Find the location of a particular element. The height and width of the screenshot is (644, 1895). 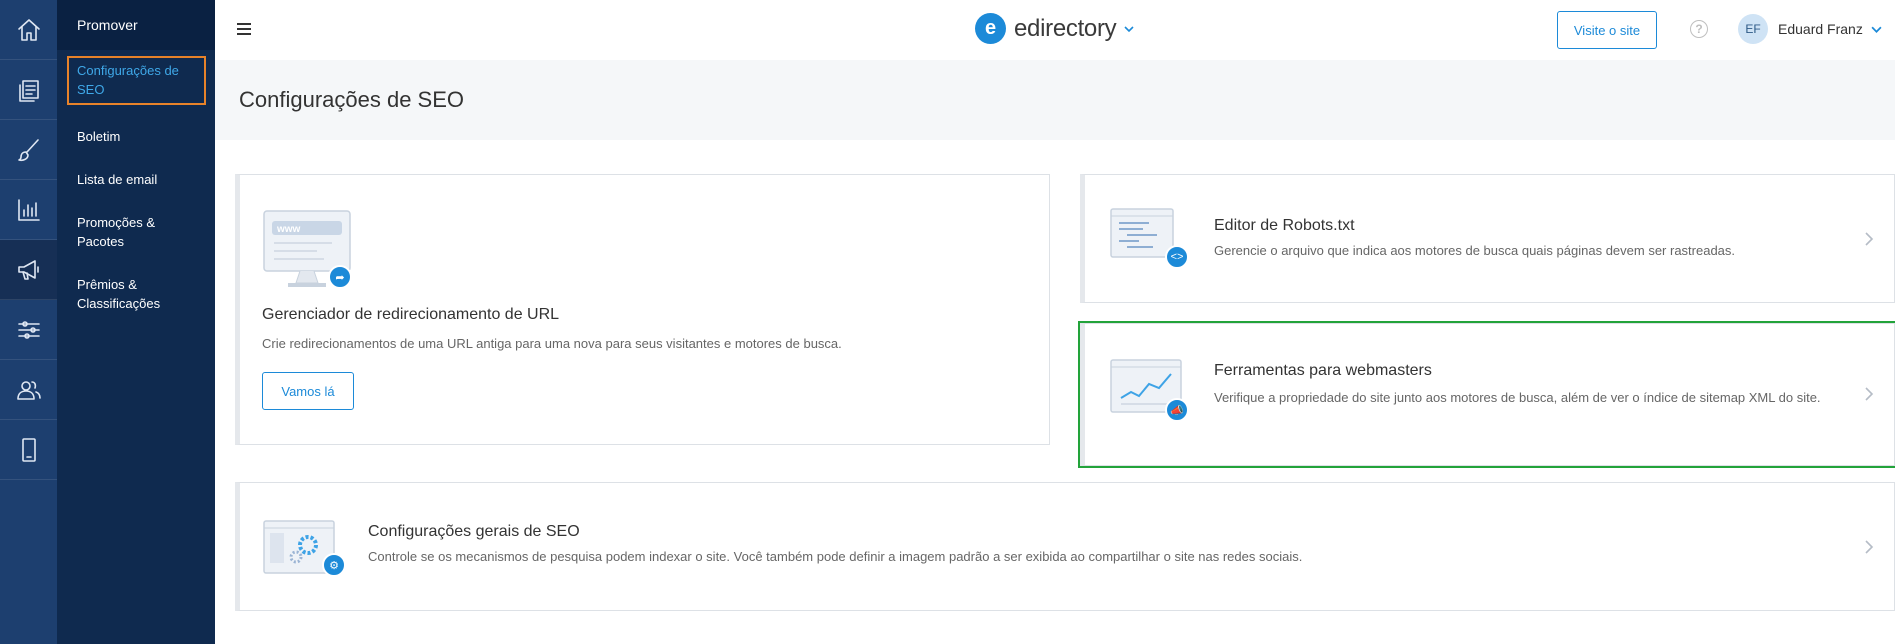

page-title: Configurações de SEO is located at coordinates (352, 99).